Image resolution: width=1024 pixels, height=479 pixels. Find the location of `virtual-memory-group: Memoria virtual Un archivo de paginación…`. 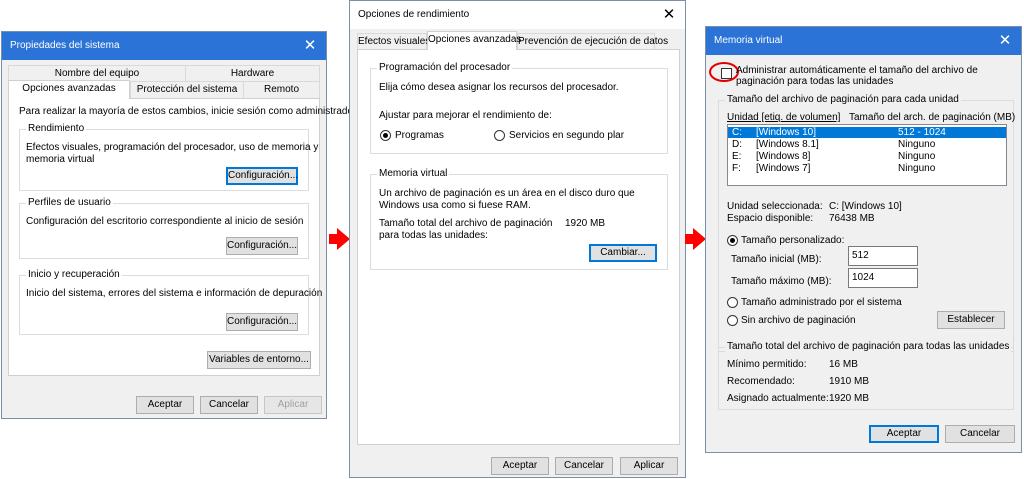

virtual-memory-group: Memoria virtual Un archivo de paginación… is located at coordinates (519, 219).